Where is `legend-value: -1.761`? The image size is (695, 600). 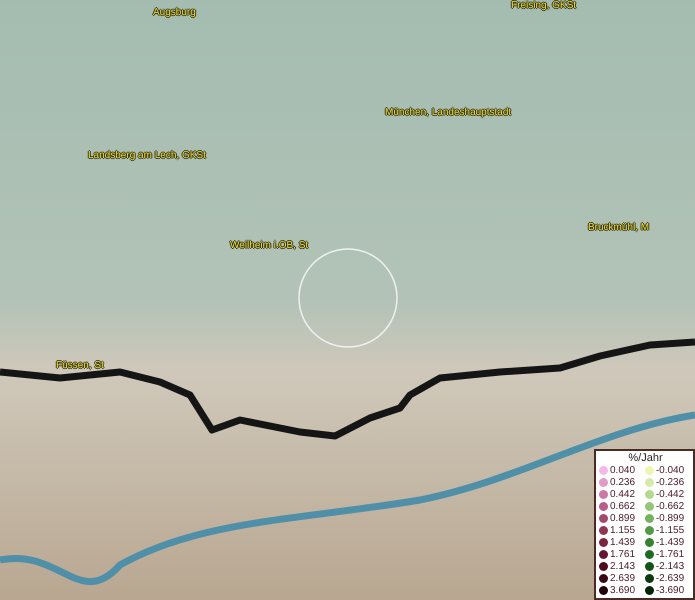
legend-value: -1.761 is located at coordinates (671, 554).